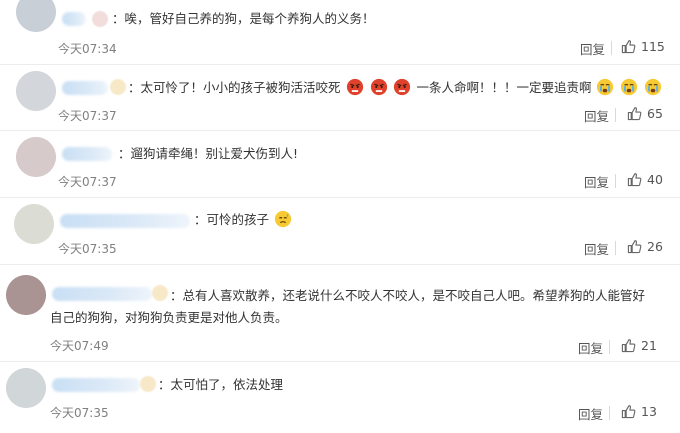 The image size is (680, 433). Describe the element at coordinates (645, 179) in the screenshot. I see `like-button: 40` at that location.